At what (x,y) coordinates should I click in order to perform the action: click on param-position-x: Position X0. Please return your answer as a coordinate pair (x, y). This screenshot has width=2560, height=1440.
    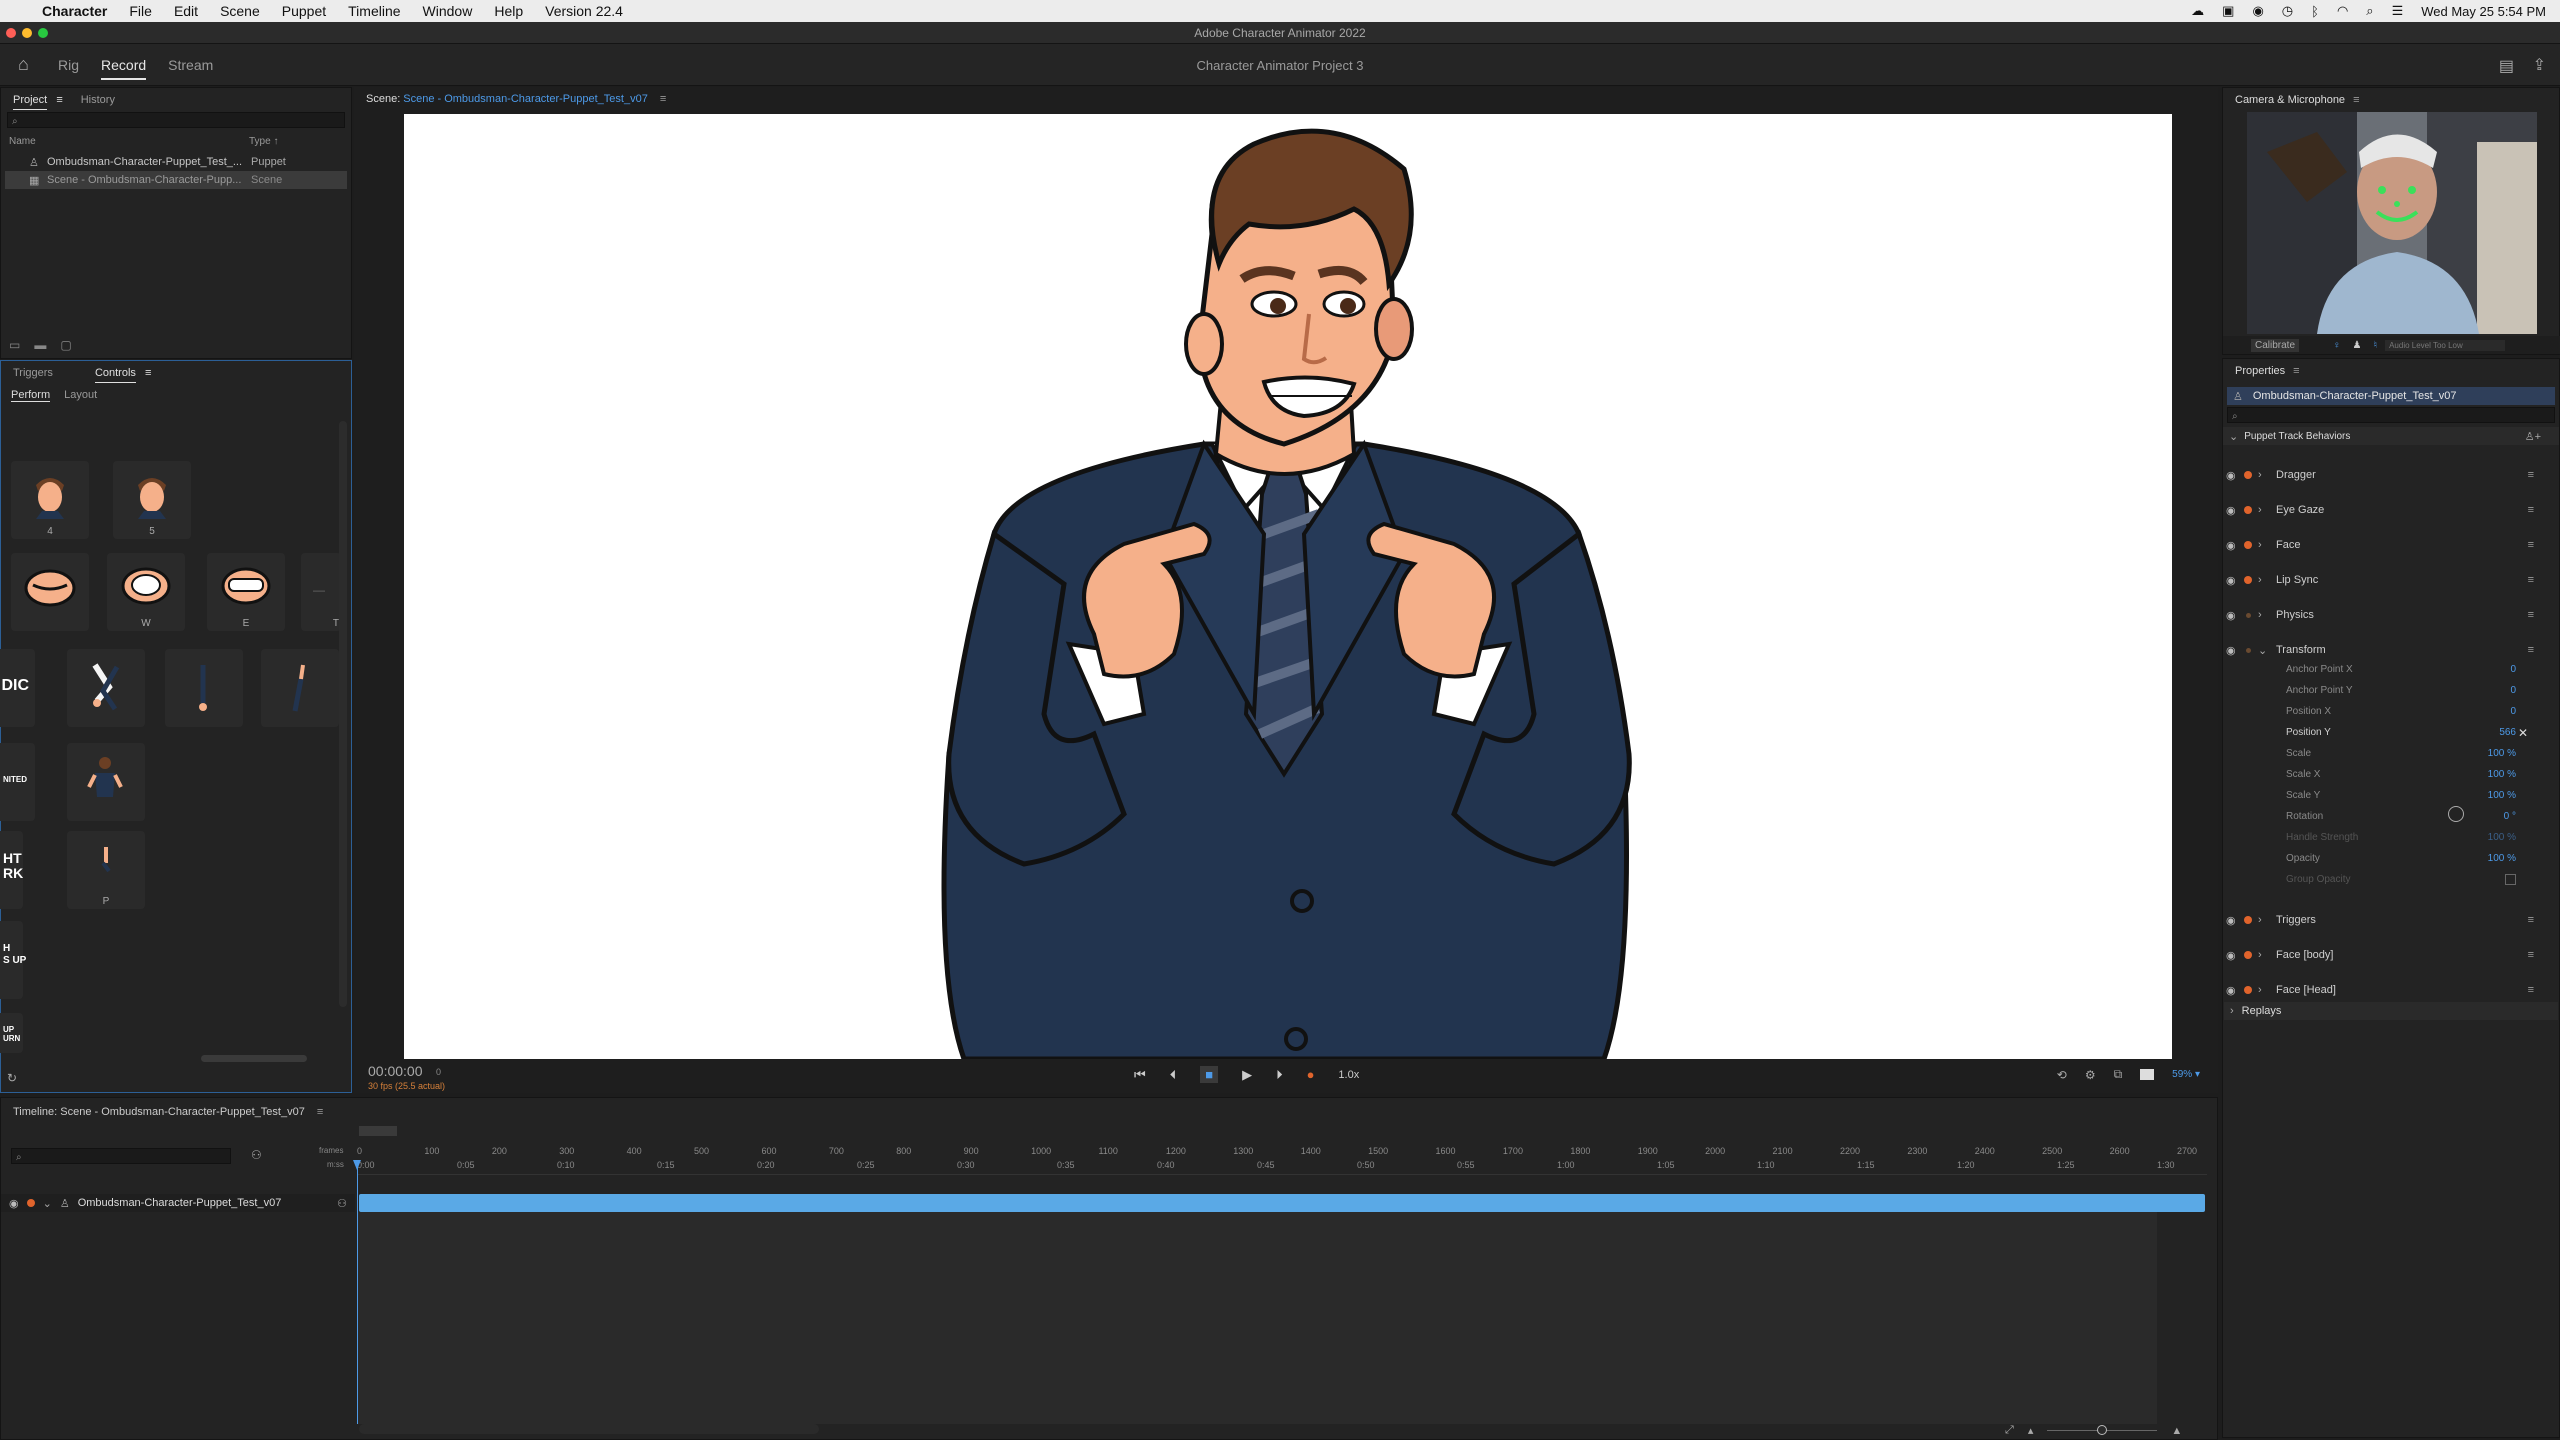
    Looking at the image, I should click on (2401, 715).